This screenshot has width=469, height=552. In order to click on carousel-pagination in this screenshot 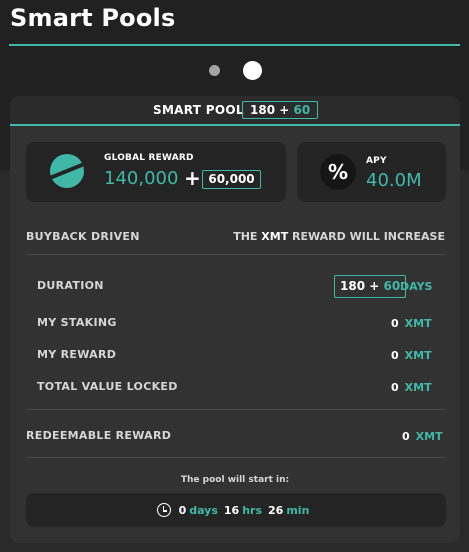, I will do `click(234, 70)`.